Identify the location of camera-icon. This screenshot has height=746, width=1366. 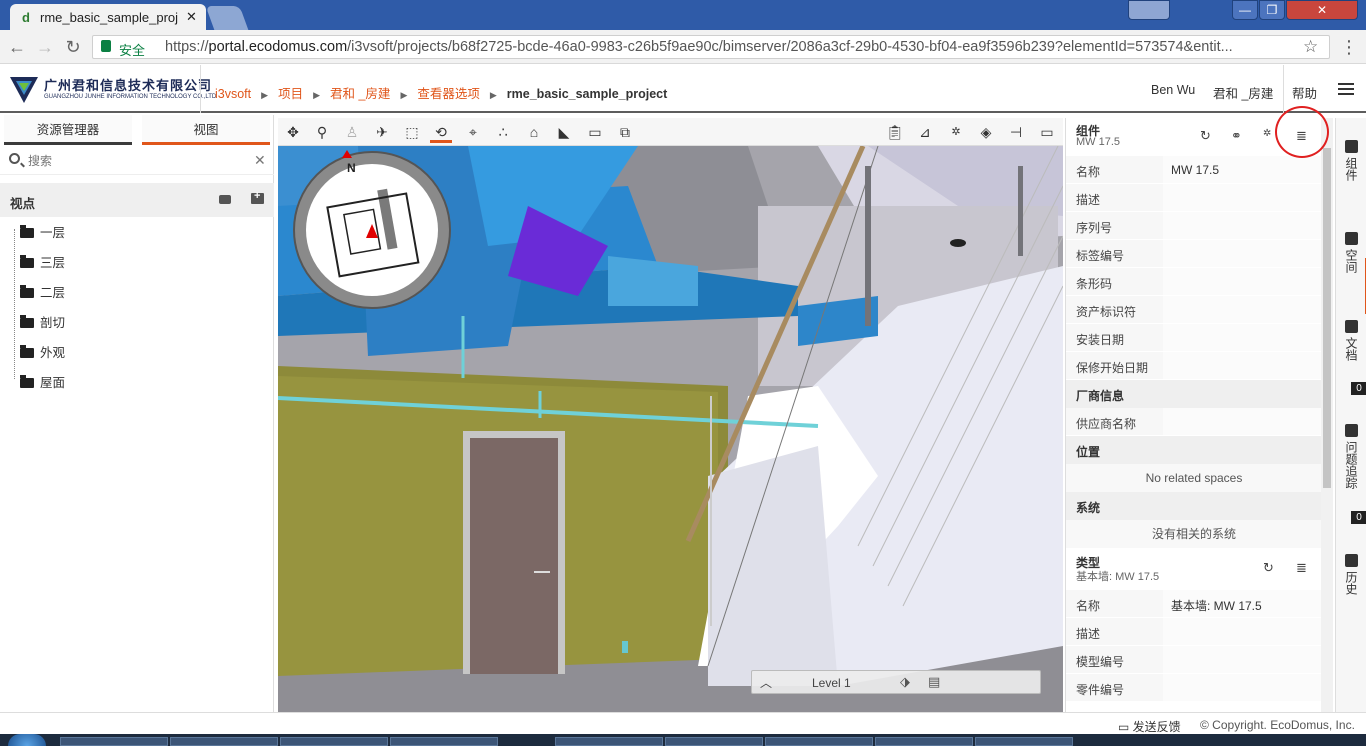
(225, 199).